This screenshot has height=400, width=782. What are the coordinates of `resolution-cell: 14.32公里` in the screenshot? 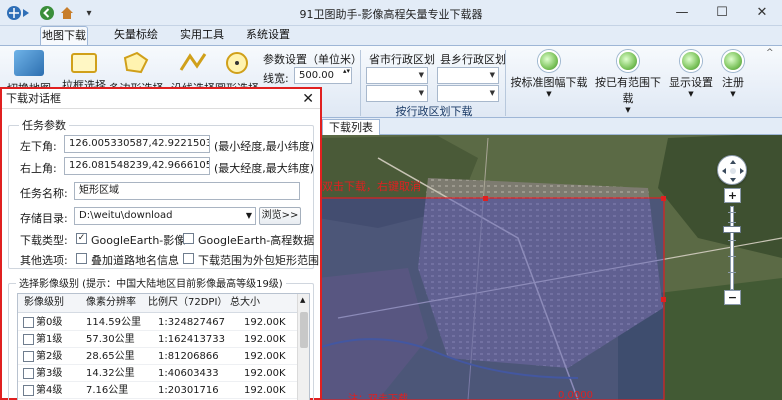 It's located at (110, 373).